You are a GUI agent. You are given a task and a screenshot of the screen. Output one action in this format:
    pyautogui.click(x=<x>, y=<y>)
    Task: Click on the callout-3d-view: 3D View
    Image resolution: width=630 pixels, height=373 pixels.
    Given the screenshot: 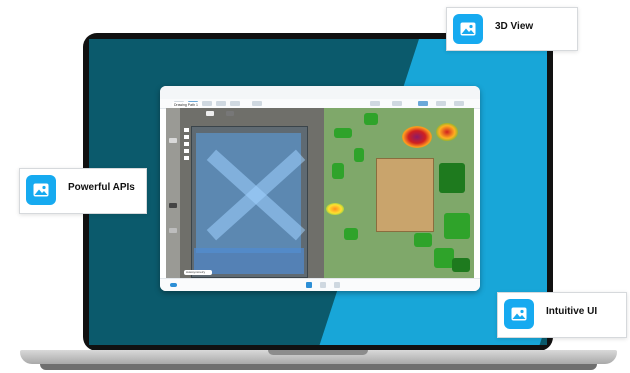 What is the action you would take?
    pyautogui.click(x=512, y=29)
    